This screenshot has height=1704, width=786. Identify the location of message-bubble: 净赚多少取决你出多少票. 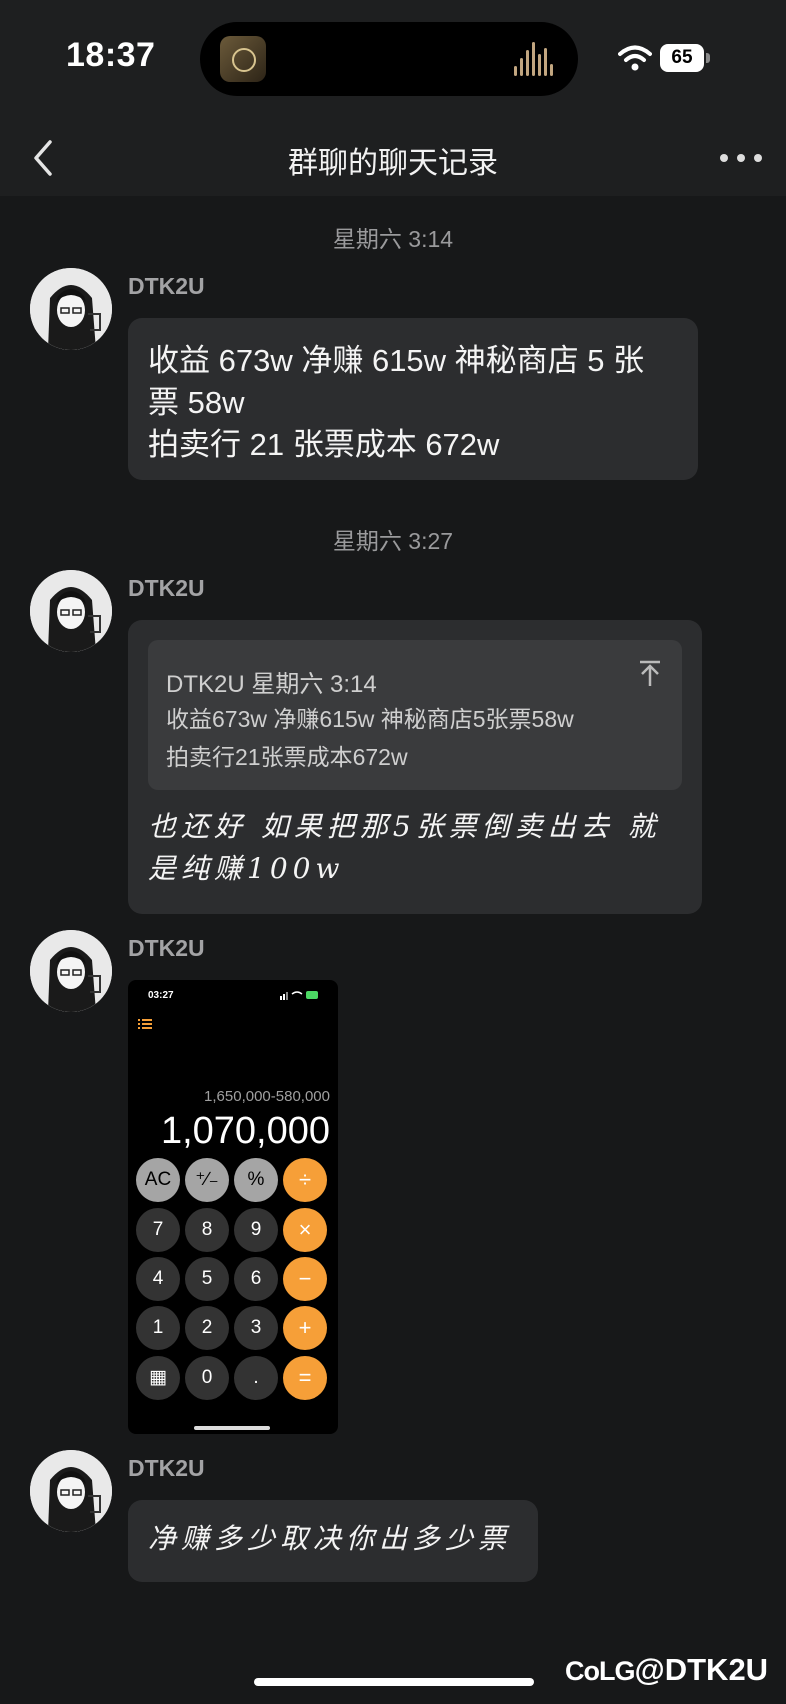
(333, 1541).